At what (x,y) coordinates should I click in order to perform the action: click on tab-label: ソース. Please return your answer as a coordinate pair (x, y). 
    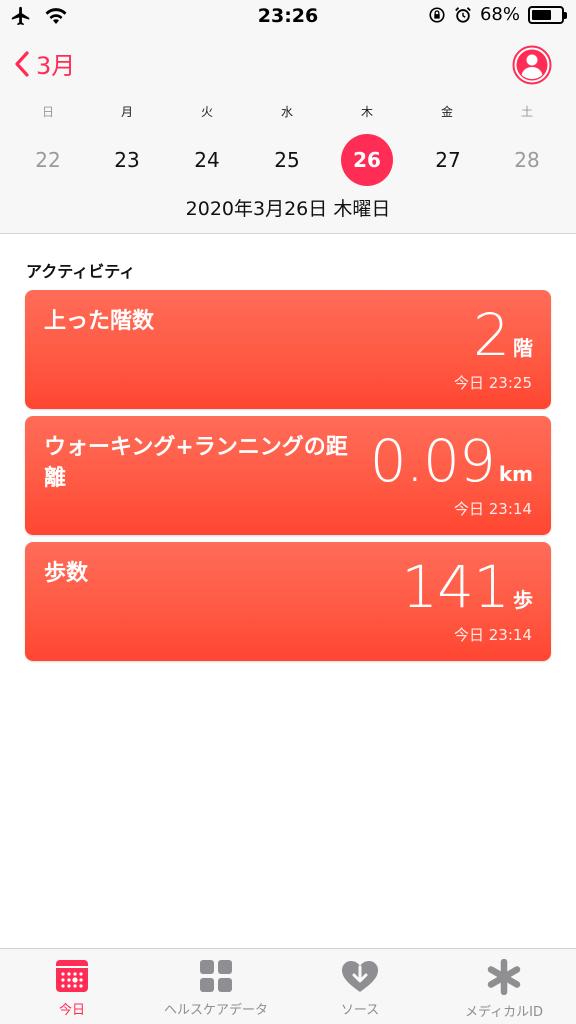
    Looking at the image, I should click on (360, 1010).